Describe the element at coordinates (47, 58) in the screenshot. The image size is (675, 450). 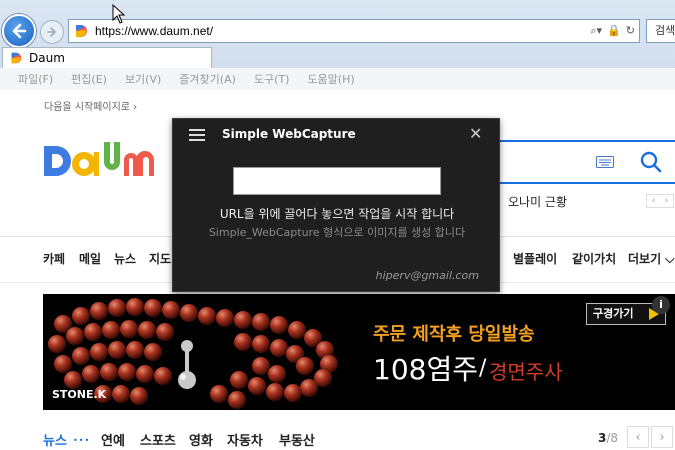
I see `tab-label: Daum` at that location.